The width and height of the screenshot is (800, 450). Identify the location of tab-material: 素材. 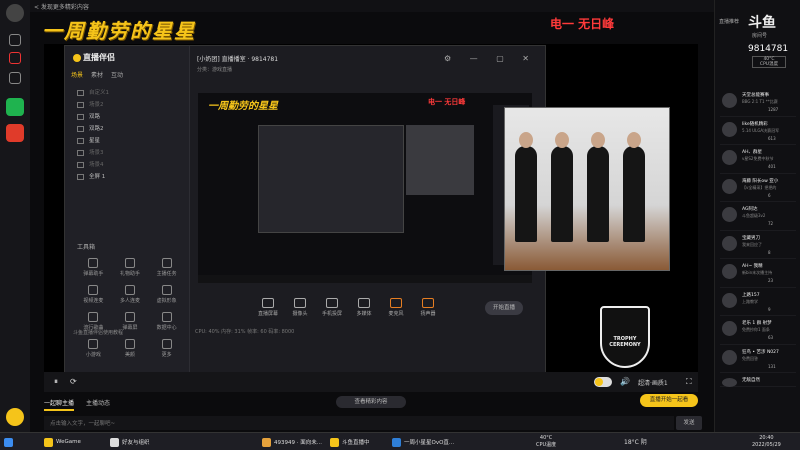
(97, 74).